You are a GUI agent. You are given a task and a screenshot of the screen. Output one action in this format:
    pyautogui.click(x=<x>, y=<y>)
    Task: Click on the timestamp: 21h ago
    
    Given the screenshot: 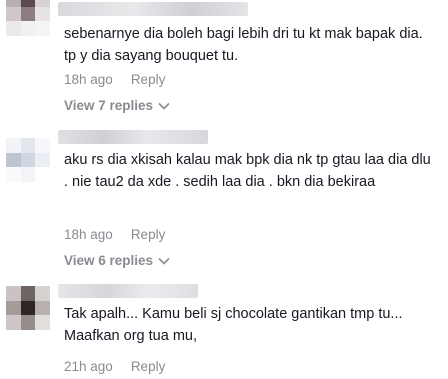 What is the action you would take?
    pyautogui.click(x=88, y=366)
    